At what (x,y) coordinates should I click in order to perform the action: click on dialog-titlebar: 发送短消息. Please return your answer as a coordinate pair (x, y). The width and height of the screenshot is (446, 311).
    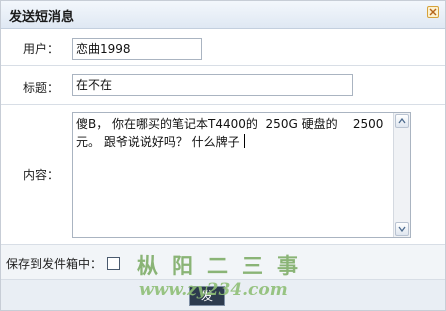
    Looking at the image, I should click on (223, 15).